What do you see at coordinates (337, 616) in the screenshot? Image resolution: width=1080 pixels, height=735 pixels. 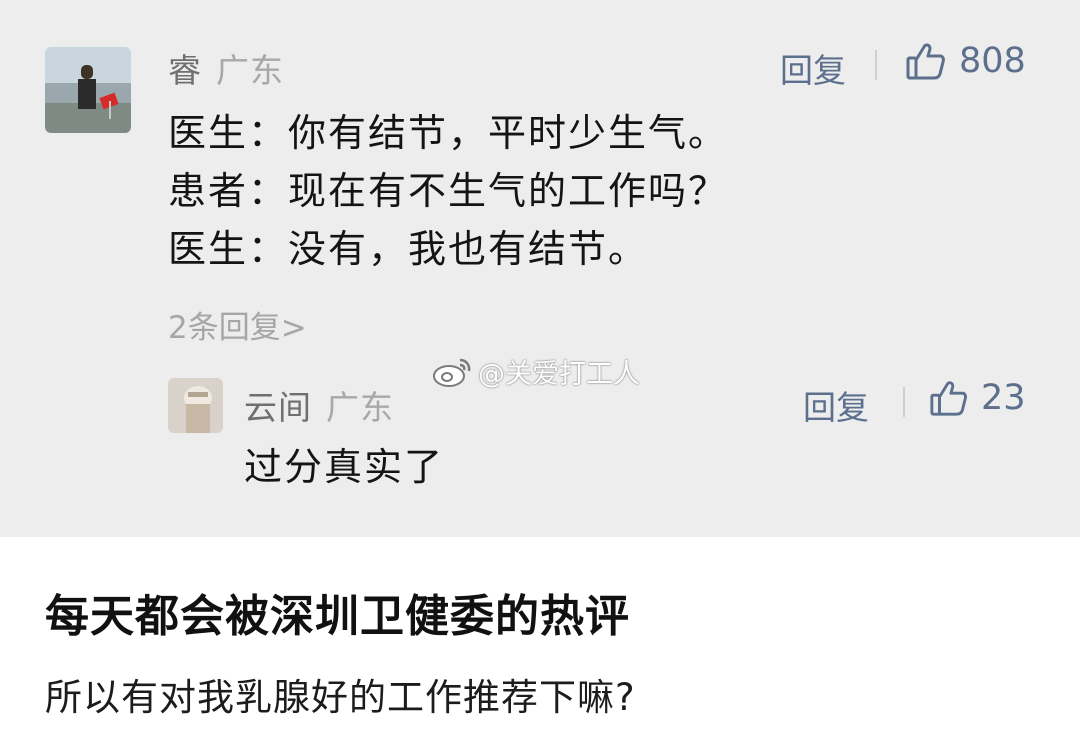 I see `caption-headline: 每天都会被深圳卫健委的热评` at bounding box center [337, 616].